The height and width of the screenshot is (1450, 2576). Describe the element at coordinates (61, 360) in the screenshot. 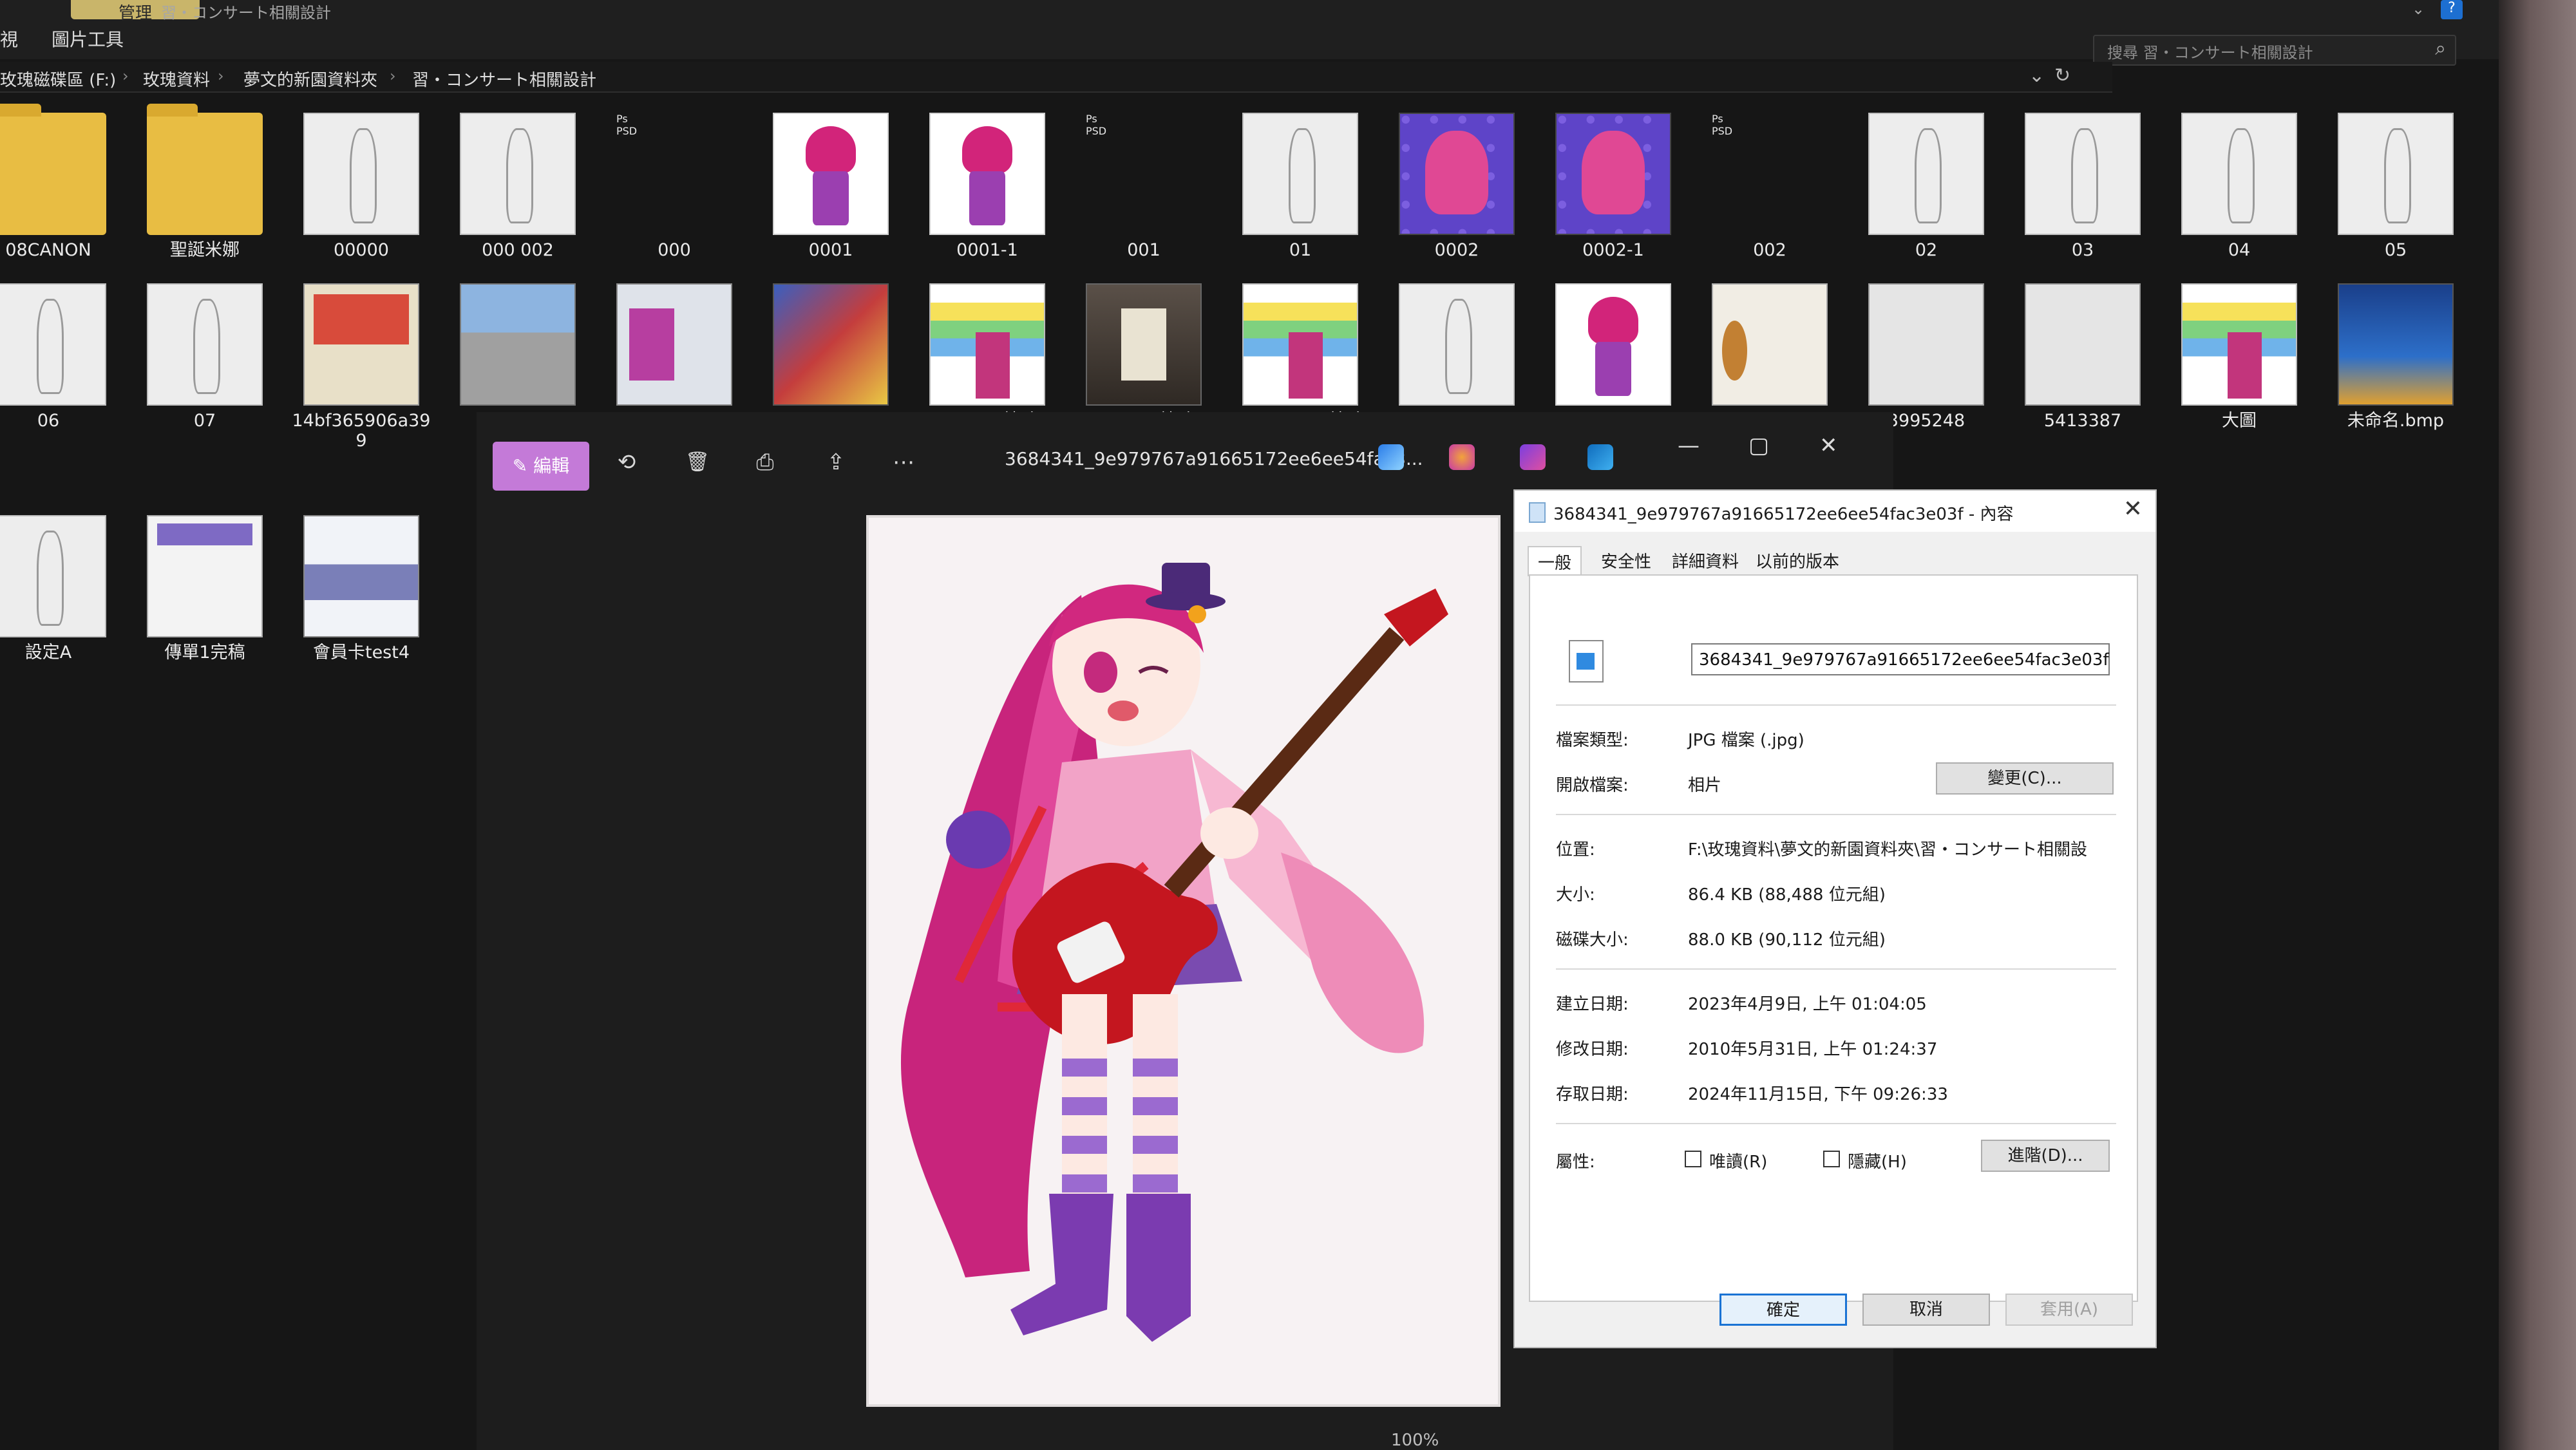

I see `file-tile: 06` at that location.